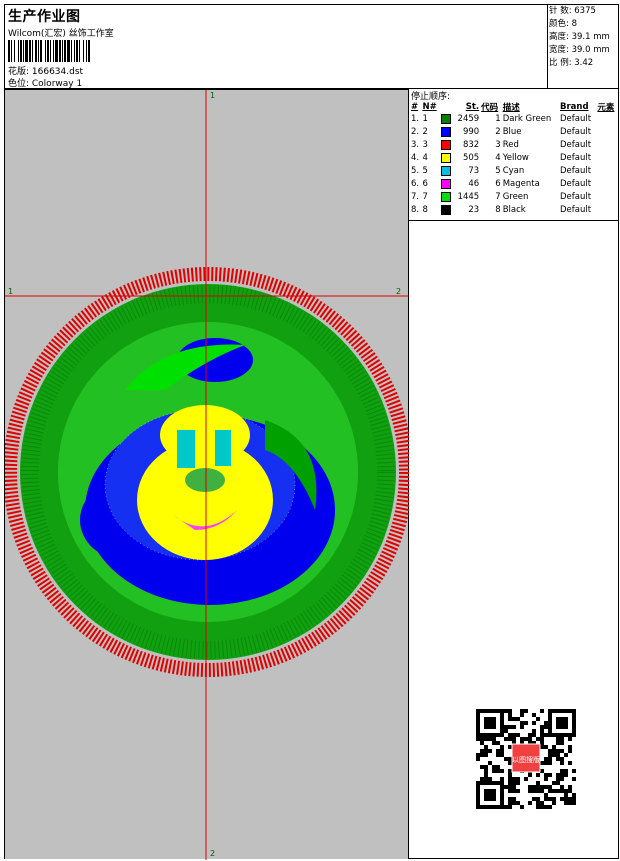 The height and width of the screenshot is (861, 620). Describe the element at coordinates (10, 291) in the screenshot. I see `marker-left: 1` at that location.